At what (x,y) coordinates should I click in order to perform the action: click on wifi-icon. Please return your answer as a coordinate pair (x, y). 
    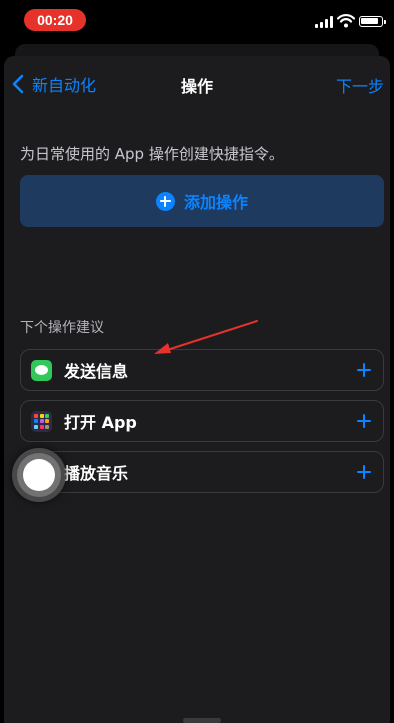
    Looking at the image, I should click on (346, 21).